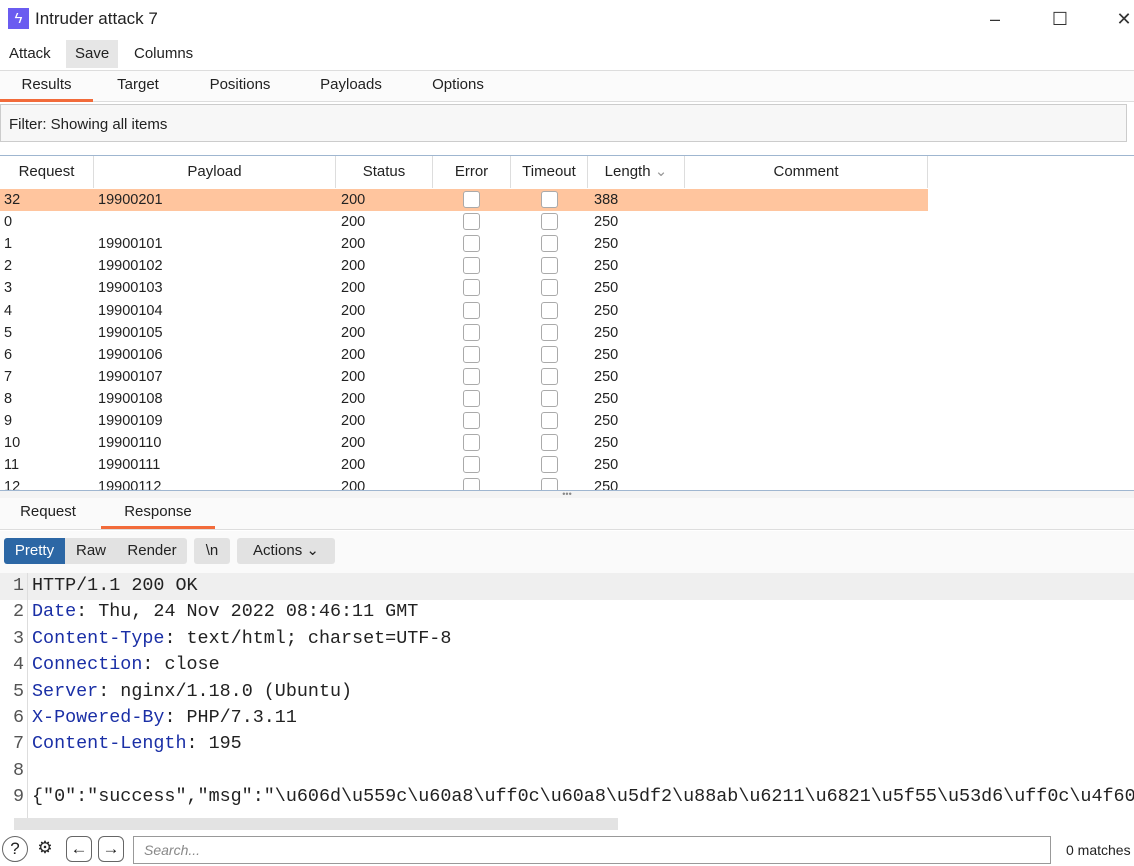  Describe the element at coordinates (18, 18) in the screenshot. I see `burp-lightning-icon: ϟ` at that location.